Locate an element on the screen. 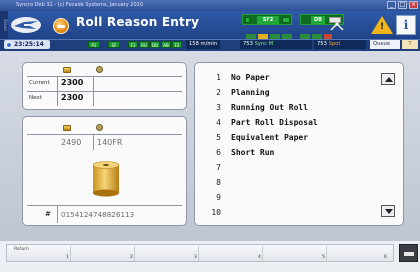  scroll-down-button is located at coordinates (388, 211).